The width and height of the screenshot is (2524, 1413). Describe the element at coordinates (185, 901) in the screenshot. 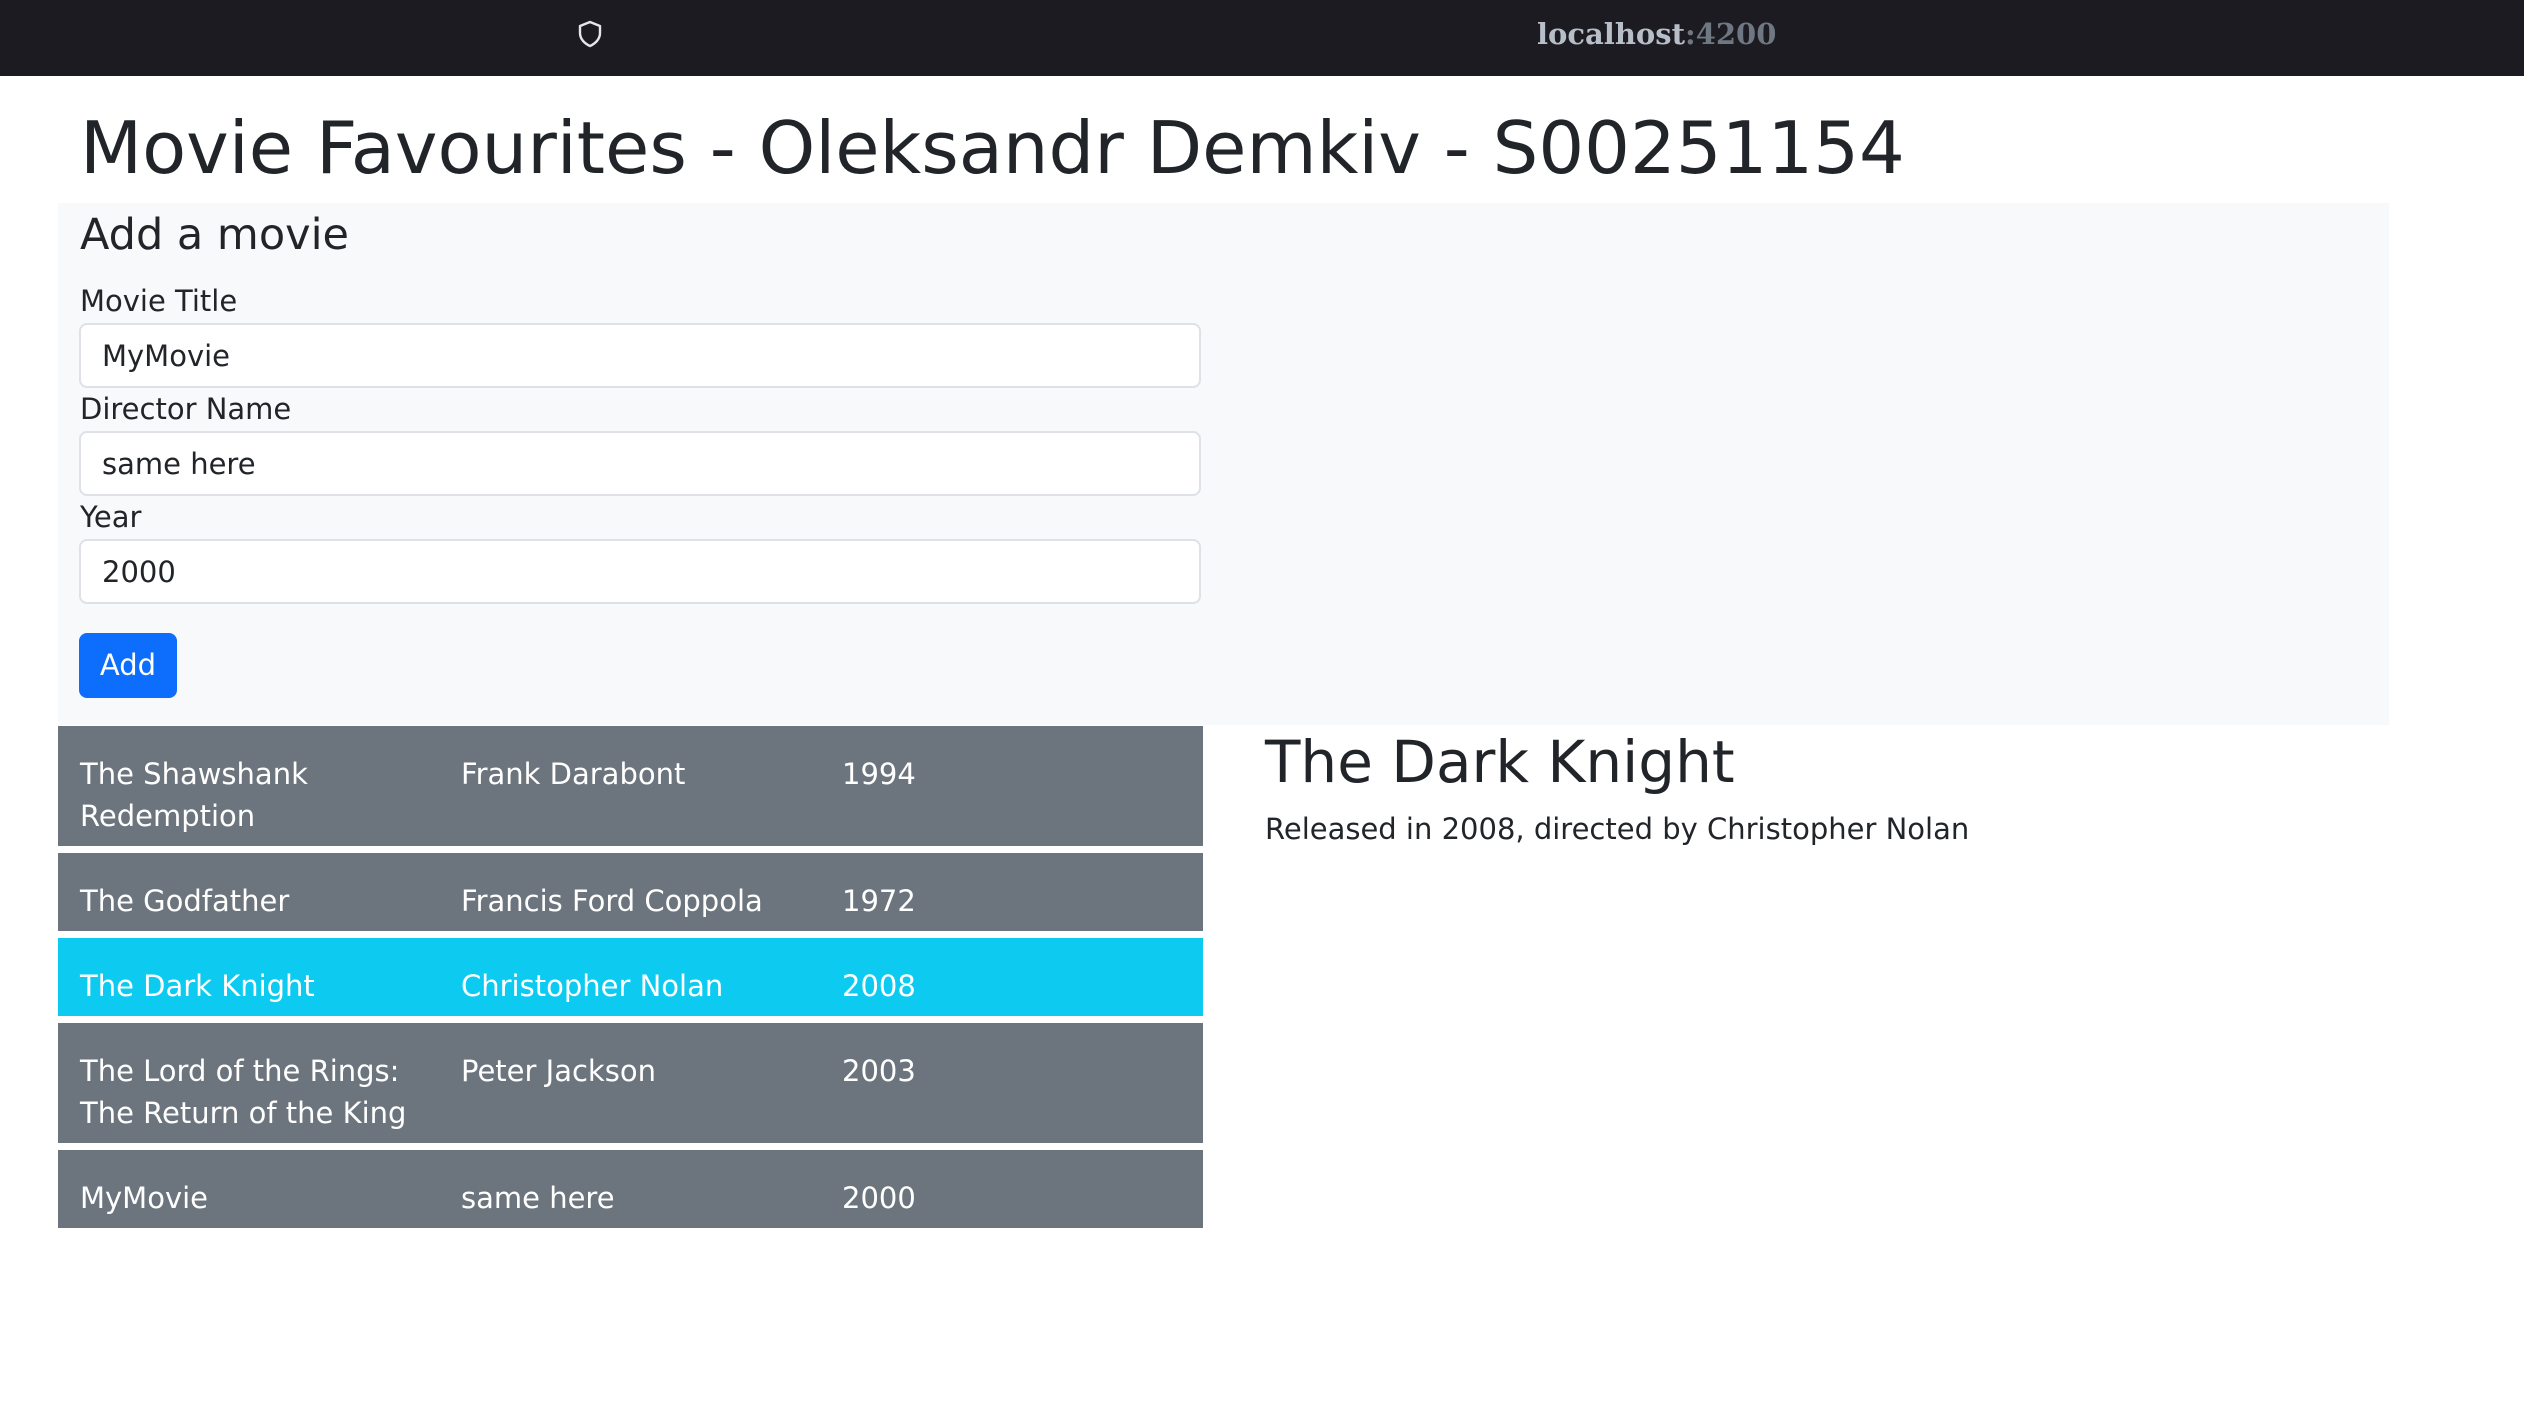

I see `movie-title: The Godfather` at that location.